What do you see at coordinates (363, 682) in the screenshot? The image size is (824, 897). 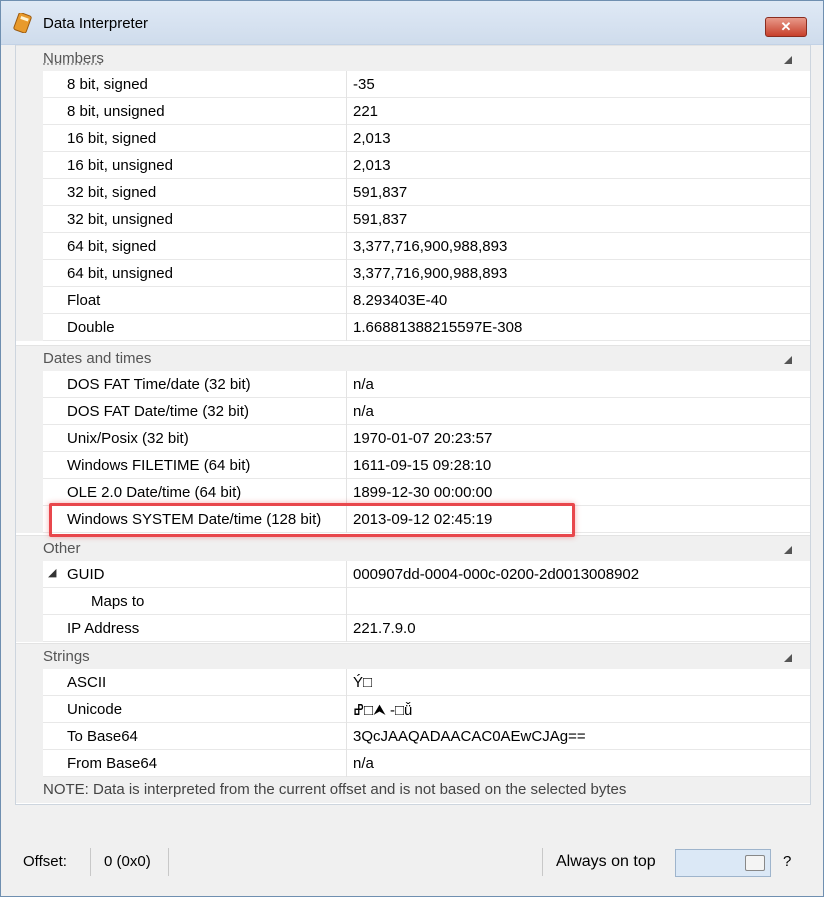 I see `property-value: Ý□` at bounding box center [363, 682].